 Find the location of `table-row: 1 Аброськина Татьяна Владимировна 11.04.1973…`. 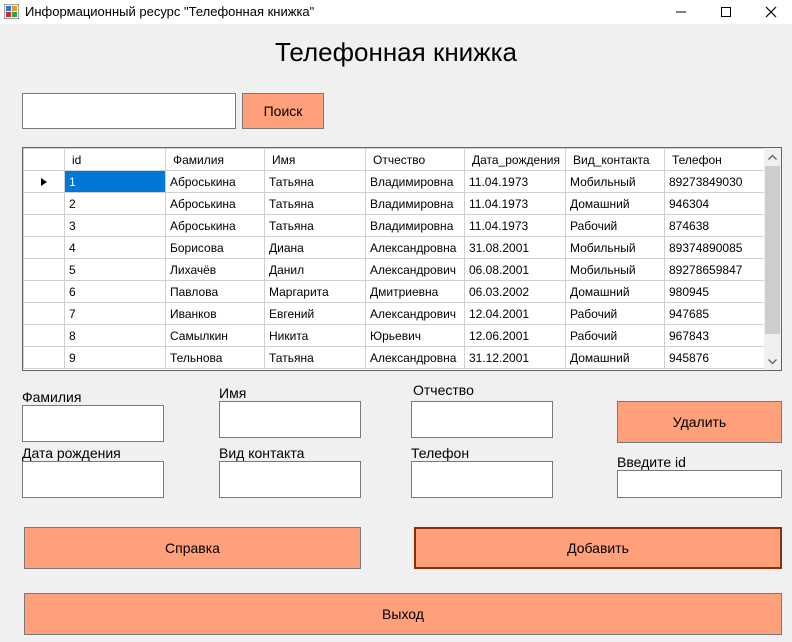

table-row: 1 Аброськина Татьяна Владимировна 11.04.1973… is located at coordinates (395, 181).